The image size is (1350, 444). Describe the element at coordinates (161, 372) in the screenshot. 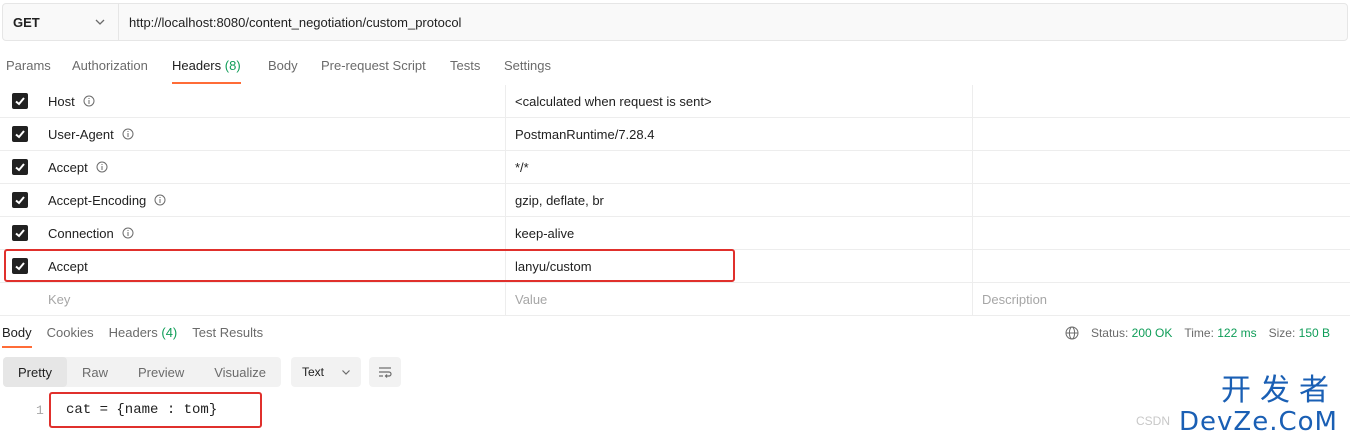

I see `view-preview: Preview` at that location.